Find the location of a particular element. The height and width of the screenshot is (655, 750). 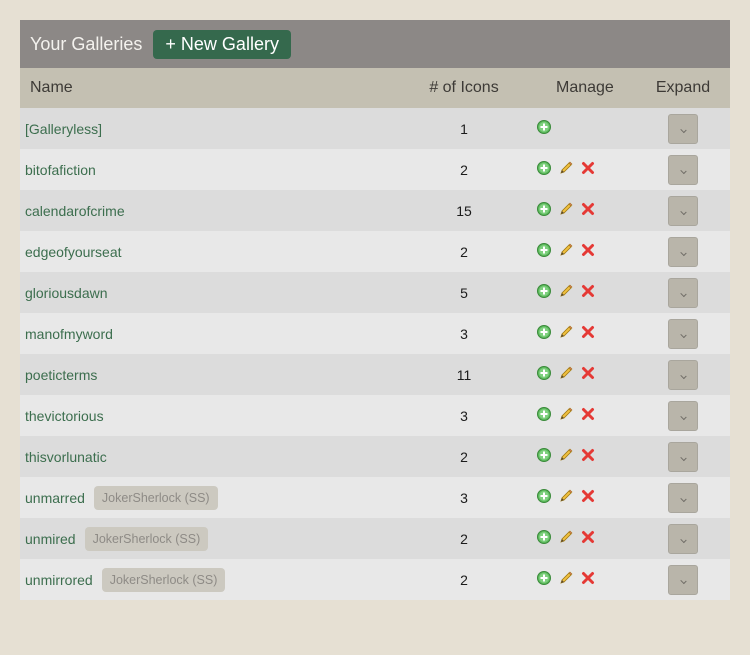

column-header-count: # of Icons is located at coordinates (464, 87).